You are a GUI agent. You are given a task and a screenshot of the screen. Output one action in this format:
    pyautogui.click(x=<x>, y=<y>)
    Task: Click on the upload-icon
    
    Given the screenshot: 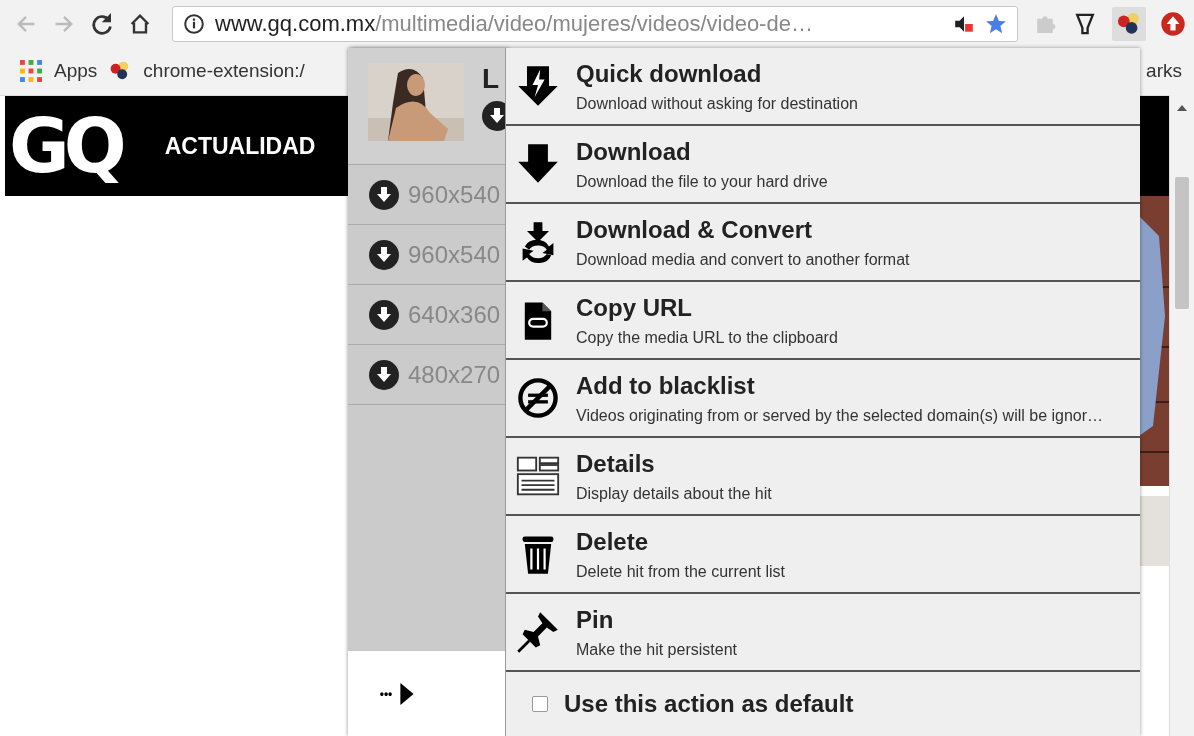 What is the action you would take?
    pyautogui.click(x=1173, y=23)
    